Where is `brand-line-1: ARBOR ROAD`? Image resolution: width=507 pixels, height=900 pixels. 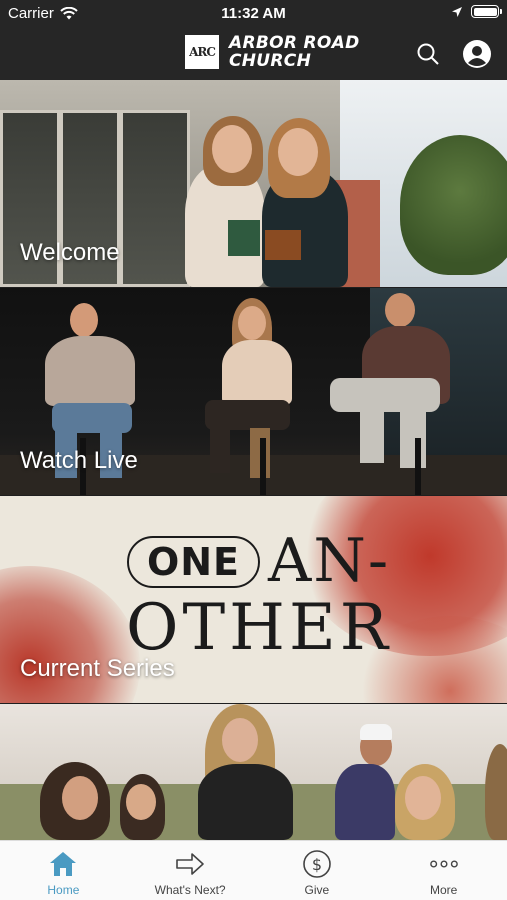
brand-line-1: ARBOR ROAD is located at coordinates (294, 43).